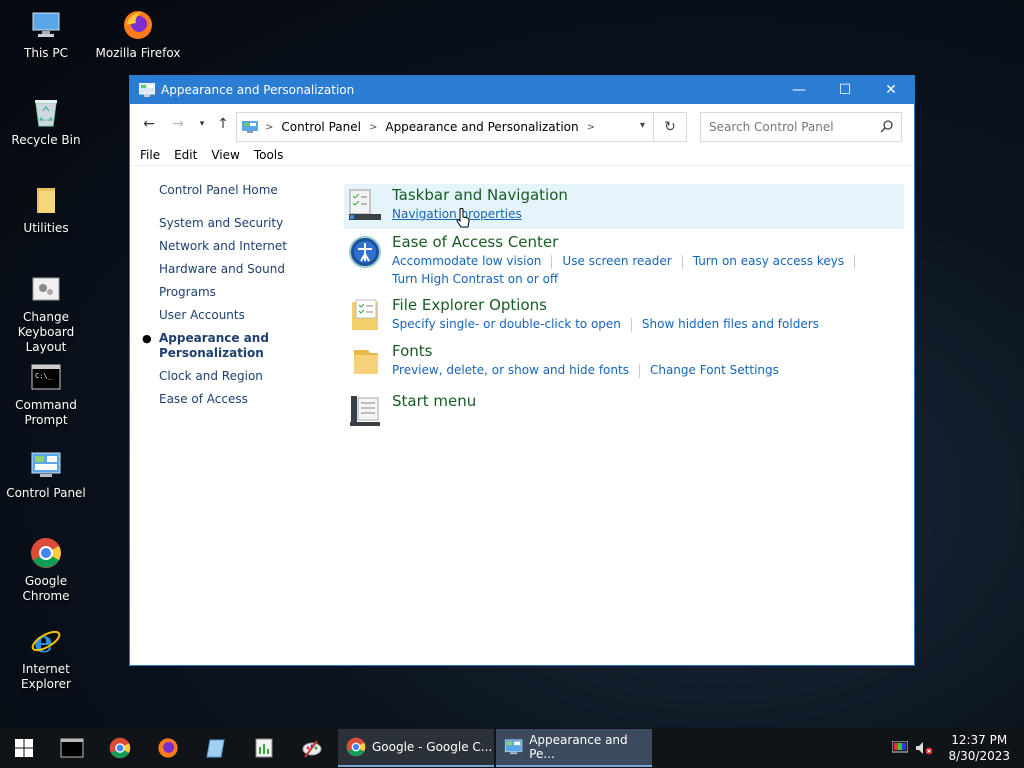 The image size is (1024, 768). I want to click on desktop-icon-internet-explorer: e Internet Explorer, so click(46, 658).